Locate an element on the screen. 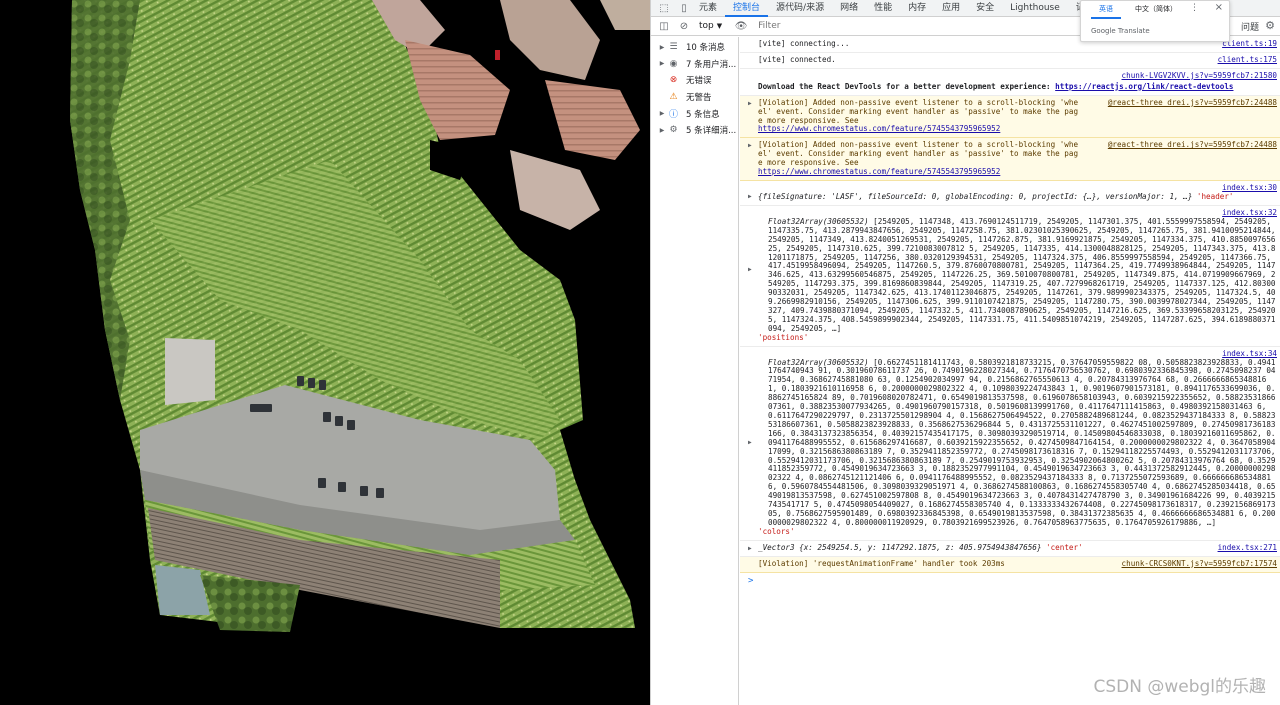  clear-console-icon: ⊘ is located at coordinates (684, 26).